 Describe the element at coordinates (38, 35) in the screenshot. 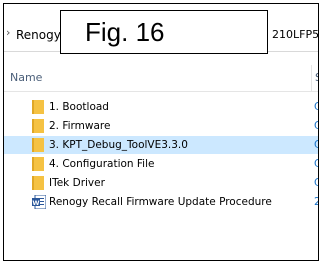

I see `breadcrumb-item-renogy: Renogy` at that location.